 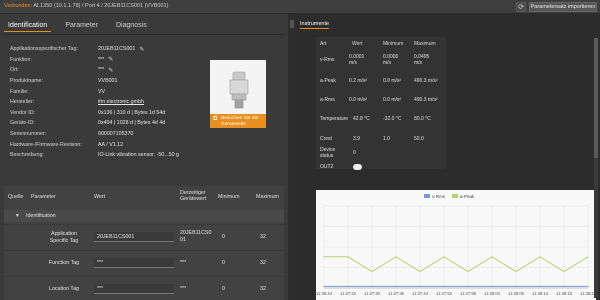 What do you see at coordinates (596, 168) in the screenshot?
I see `vertical-scrollbar` at bounding box center [596, 168].